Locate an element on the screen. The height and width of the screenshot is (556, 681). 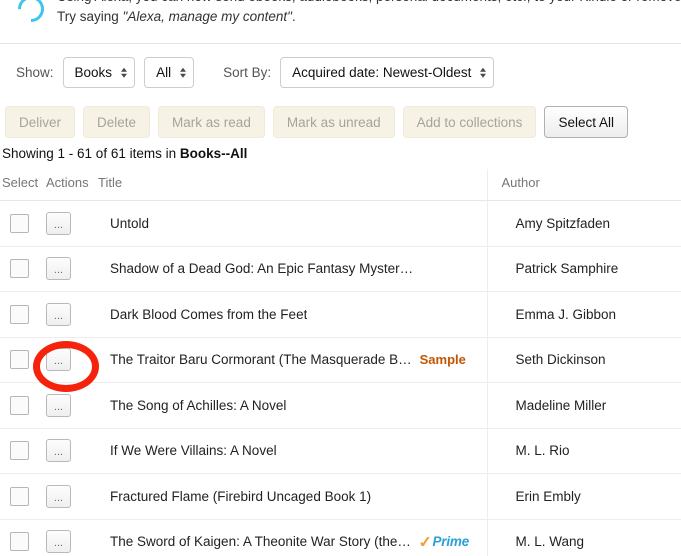
row-author-cell: Patrick Samphire is located at coordinates (583, 269).